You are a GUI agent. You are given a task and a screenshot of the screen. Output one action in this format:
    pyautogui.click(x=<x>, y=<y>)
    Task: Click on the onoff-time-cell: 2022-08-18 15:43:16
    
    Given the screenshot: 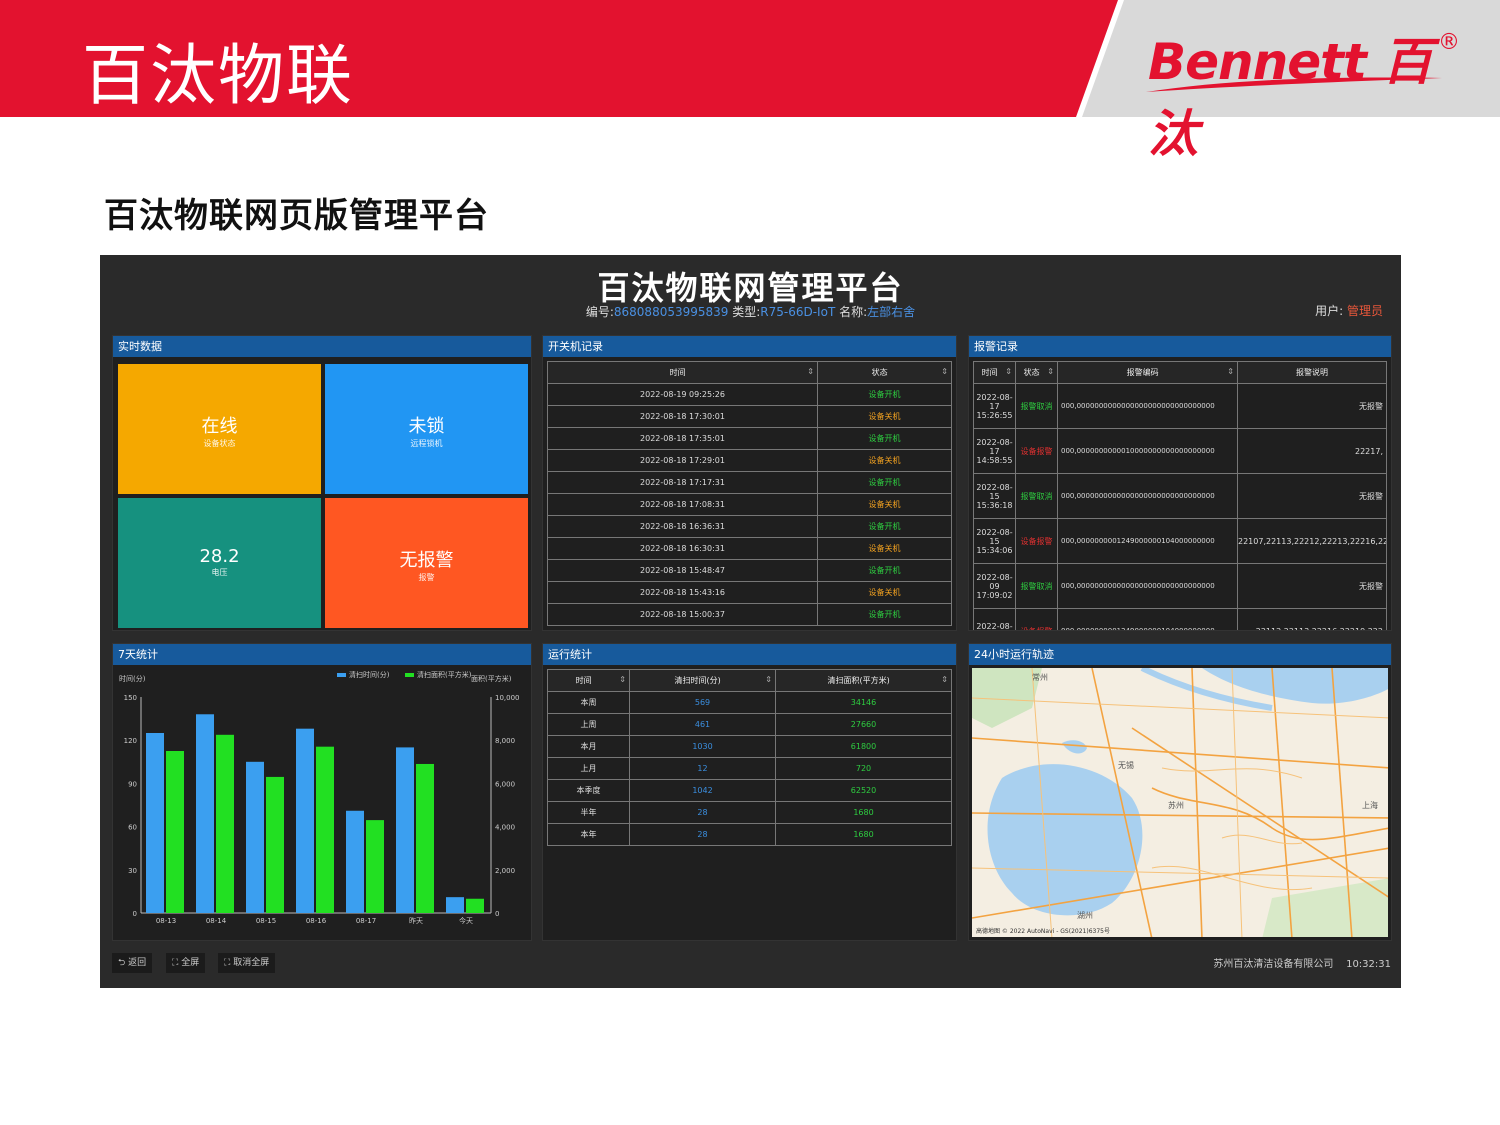 What is the action you would take?
    pyautogui.click(x=682, y=592)
    